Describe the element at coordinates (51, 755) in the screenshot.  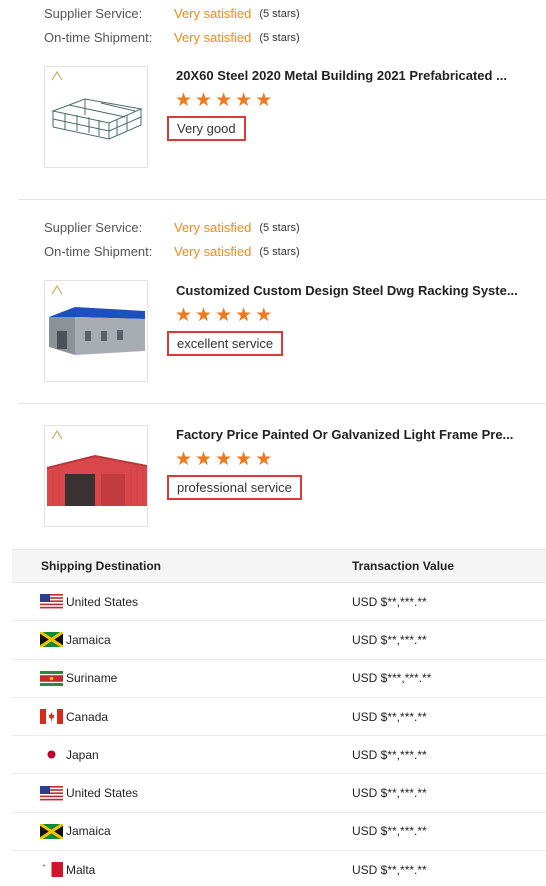
I see `japan-flag-icon` at that location.